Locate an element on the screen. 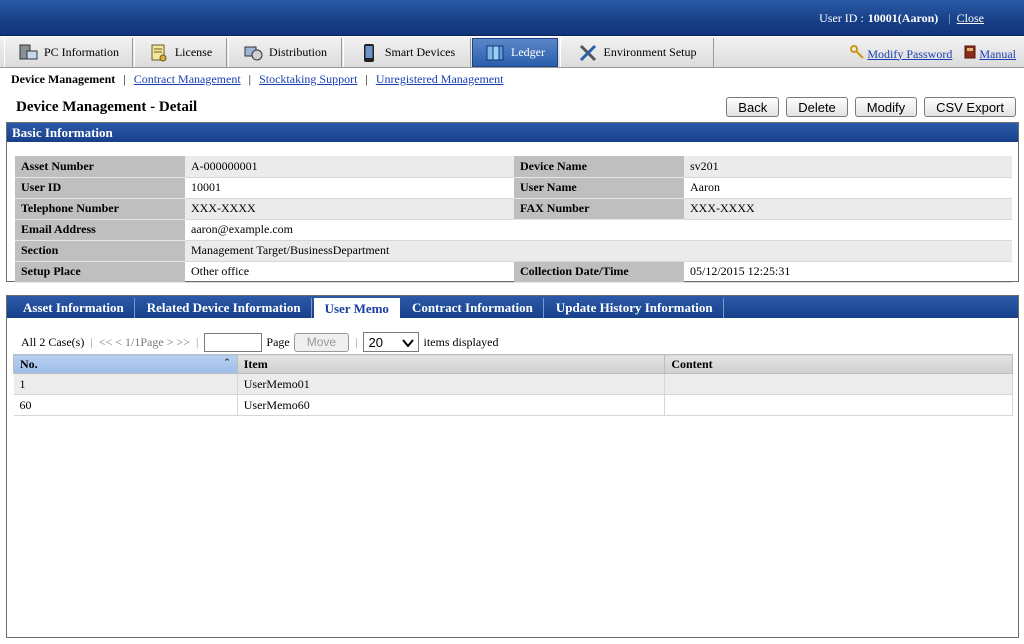 This screenshot has height=644, width=1024. tab-distribution: Distribution is located at coordinates (285, 52).